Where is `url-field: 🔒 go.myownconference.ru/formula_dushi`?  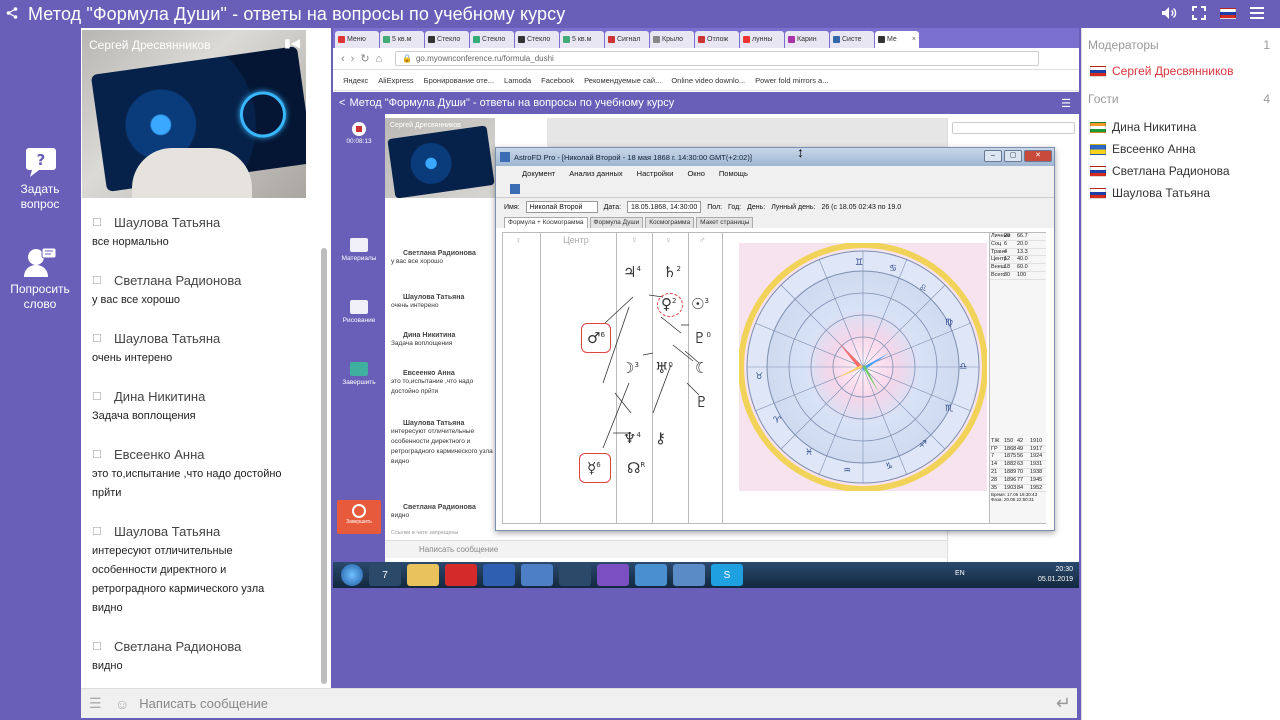 url-field: 🔒 go.myownconference.ru/formula_dushi is located at coordinates (717, 58).